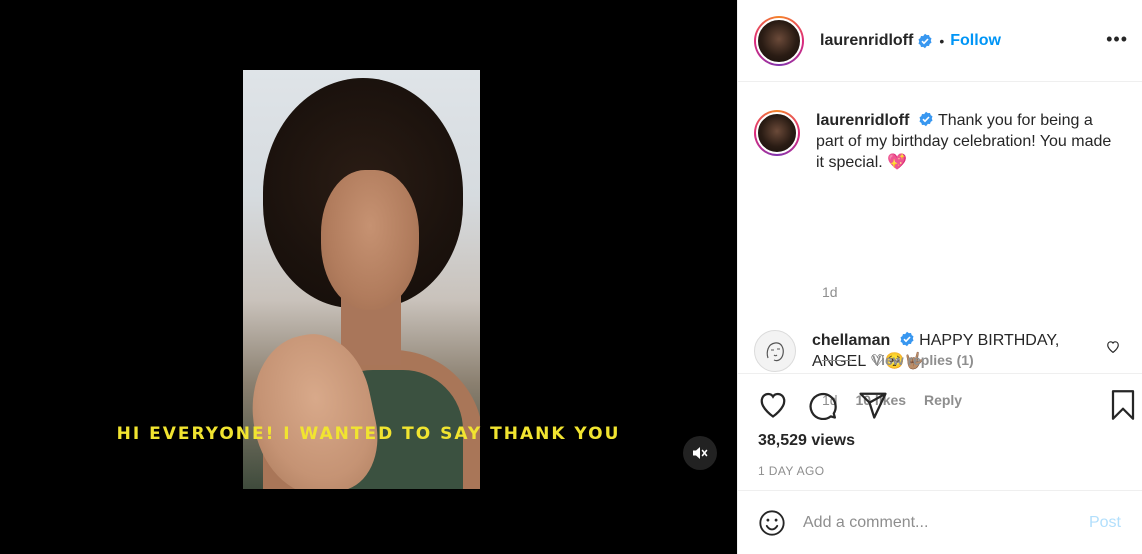  I want to click on avatar-image, so click(779, 40).